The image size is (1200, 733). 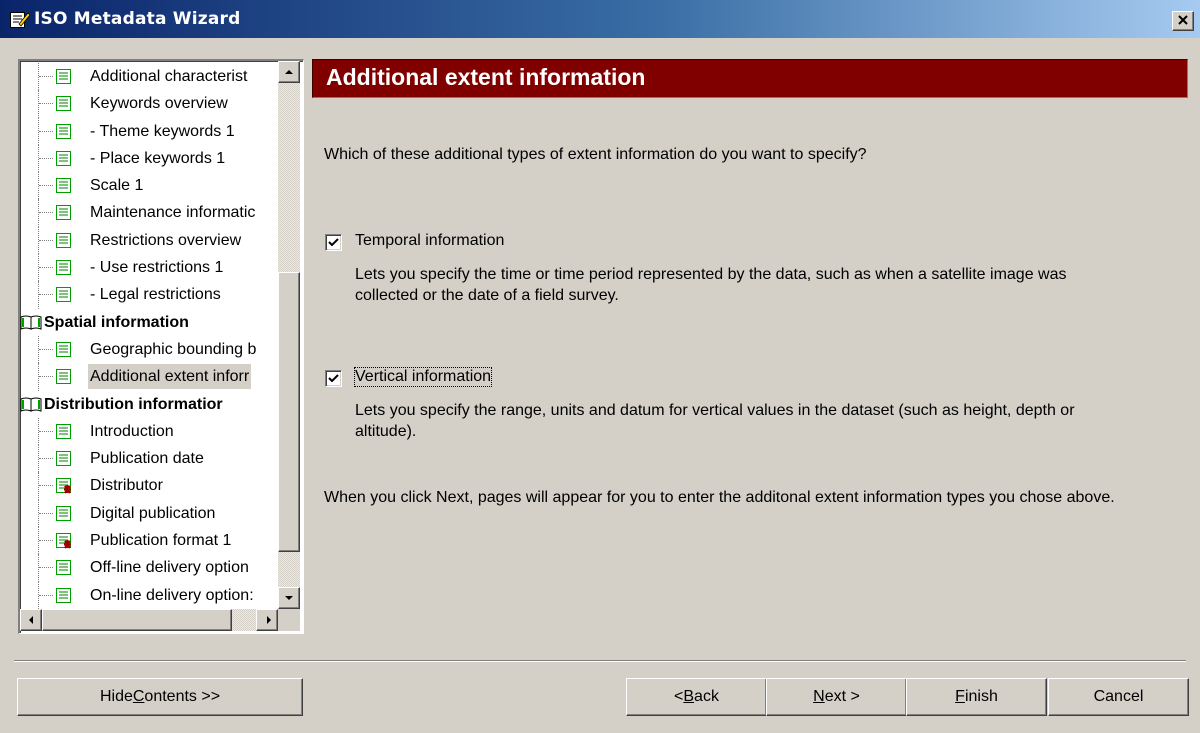 I want to click on tree-item-restrictions-overview: Restrictions overview, so click(x=148, y=240).